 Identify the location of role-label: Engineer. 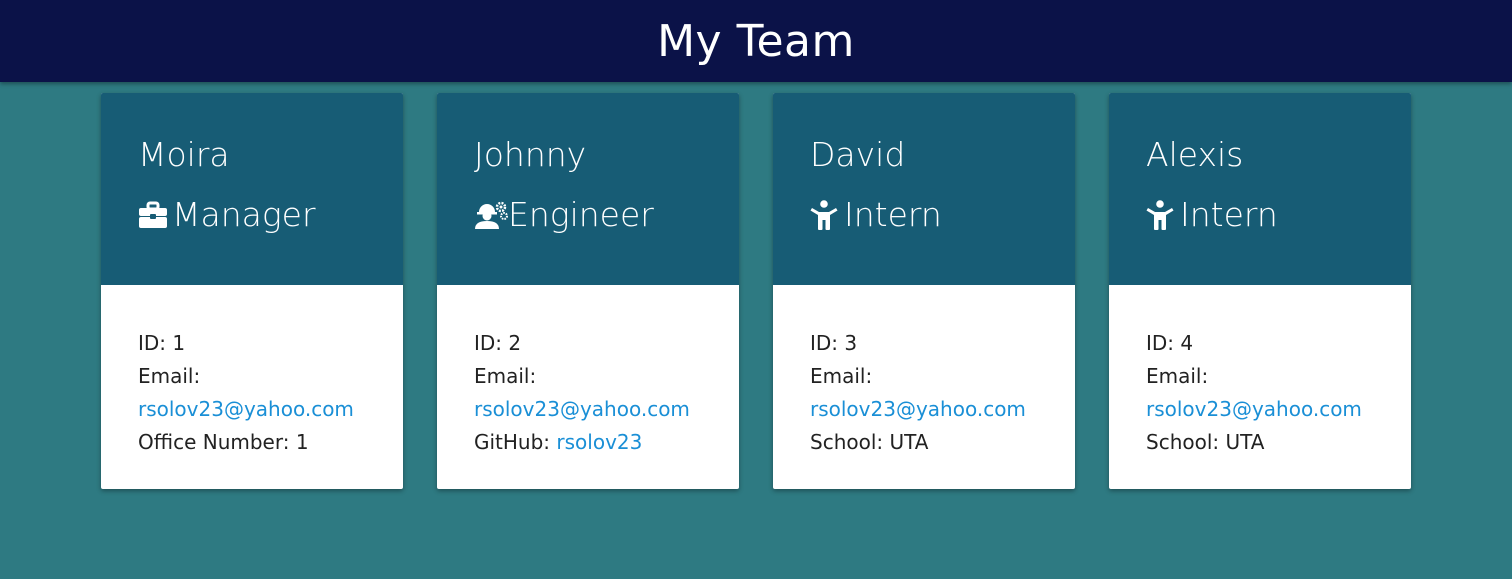
(581, 214).